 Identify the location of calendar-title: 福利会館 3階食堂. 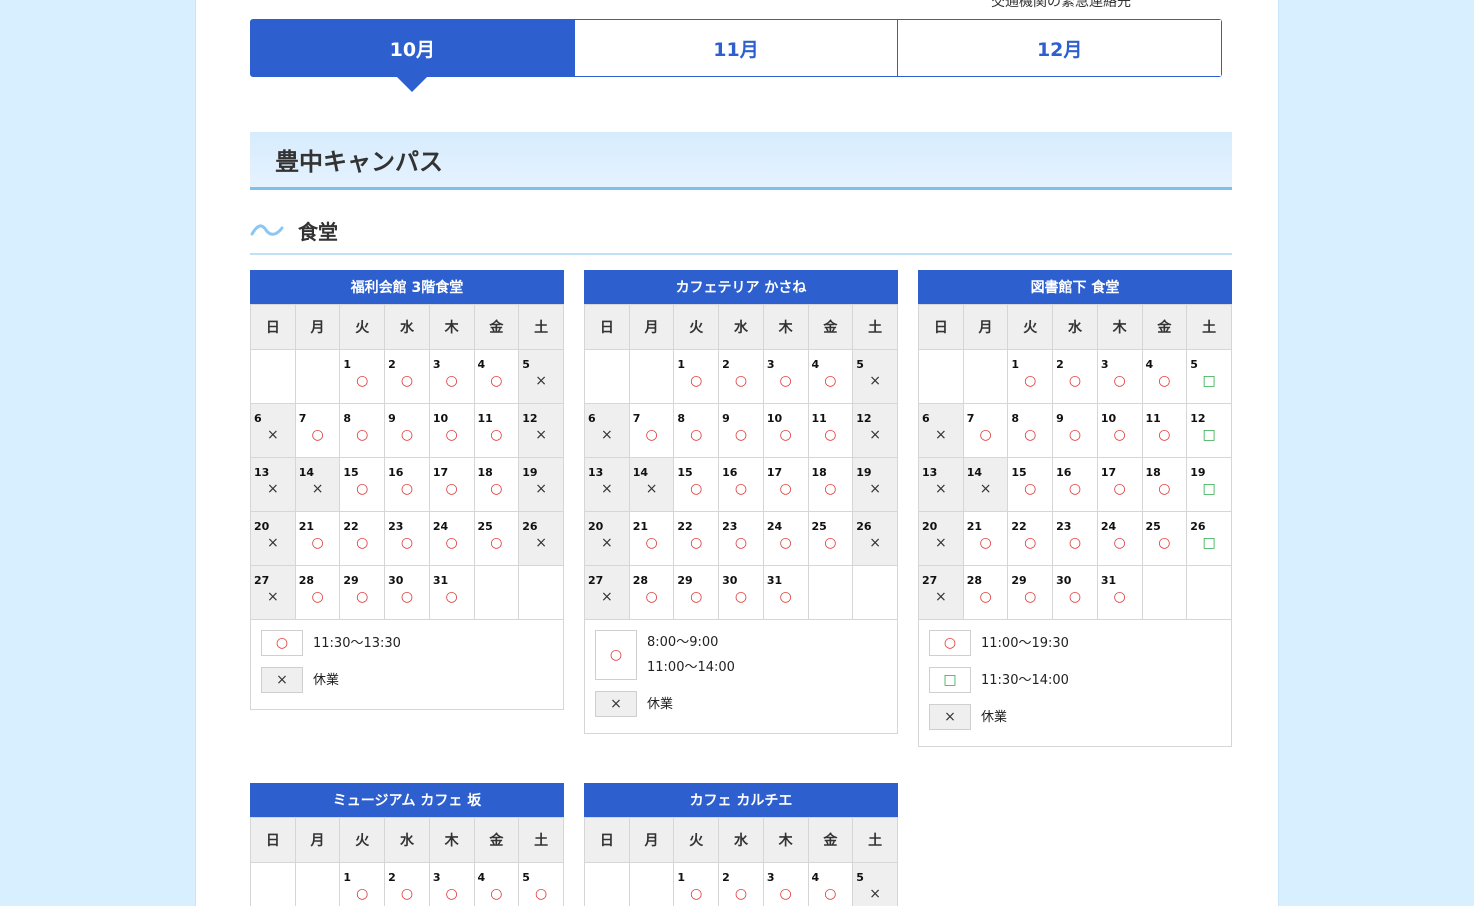
(407, 287).